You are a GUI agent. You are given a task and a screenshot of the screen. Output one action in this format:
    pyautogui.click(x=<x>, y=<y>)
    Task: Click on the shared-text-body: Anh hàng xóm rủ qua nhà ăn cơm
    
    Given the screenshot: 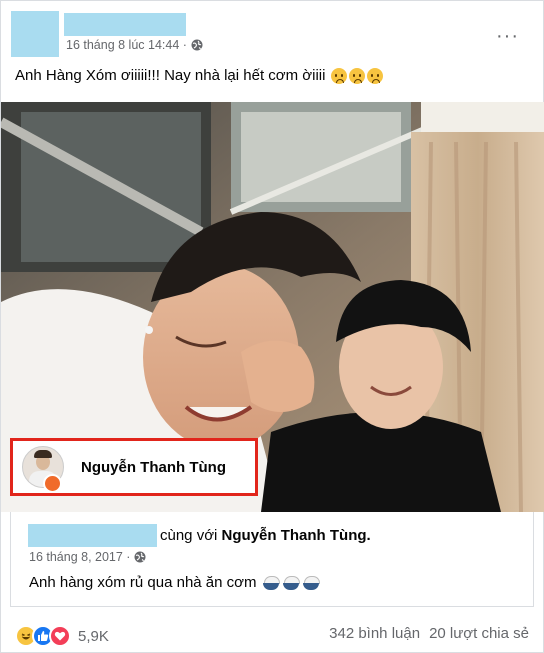 What is the action you would take?
    pyautogui.click(x=143, y=582)
    